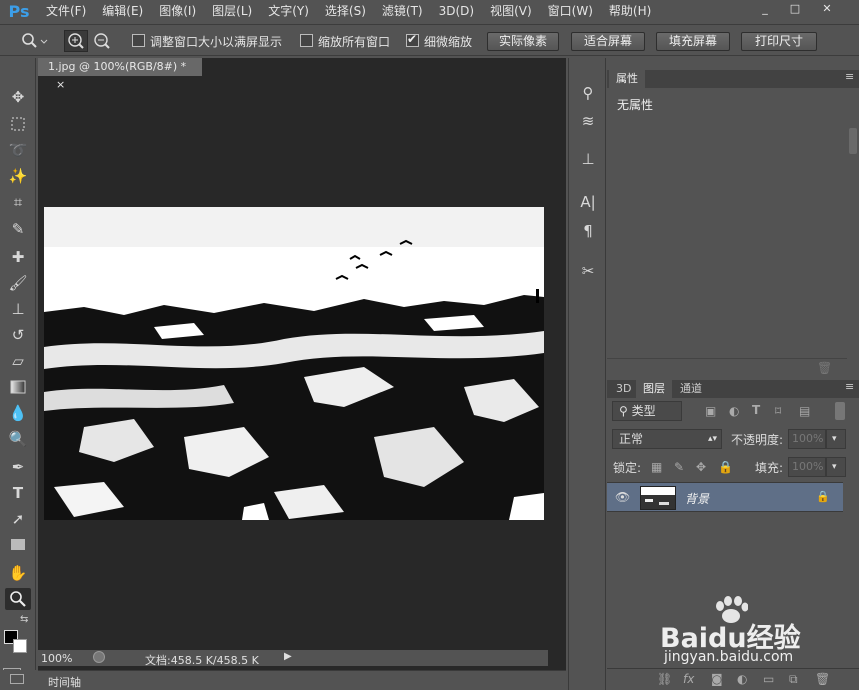  What do you see at coordinates (779, 41) in the screenshot?
I see `print-size-button: 打印尺寸` at bounding box center [779, 41].